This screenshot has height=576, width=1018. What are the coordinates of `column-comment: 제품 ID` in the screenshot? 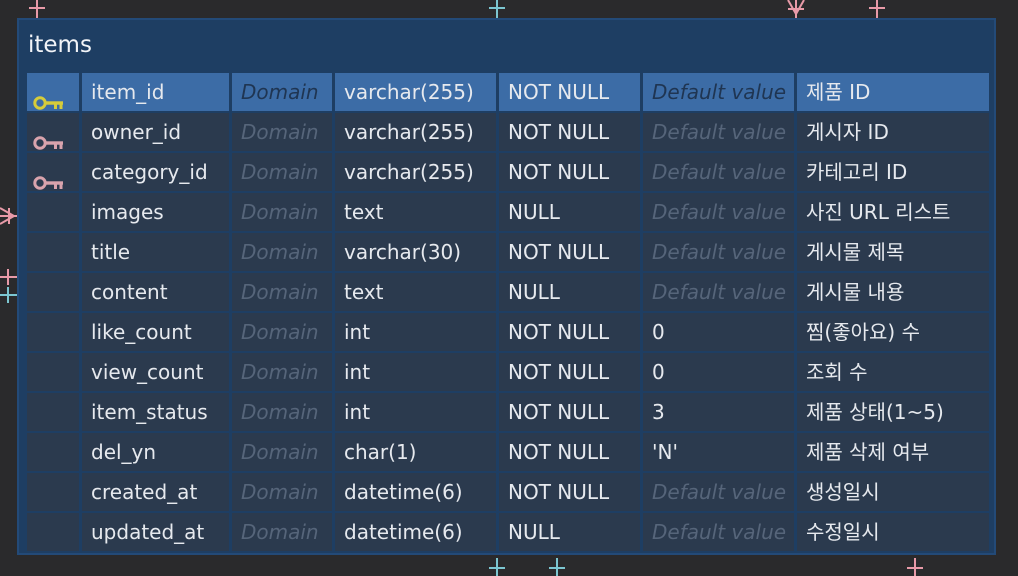 It's located at (893, 92).